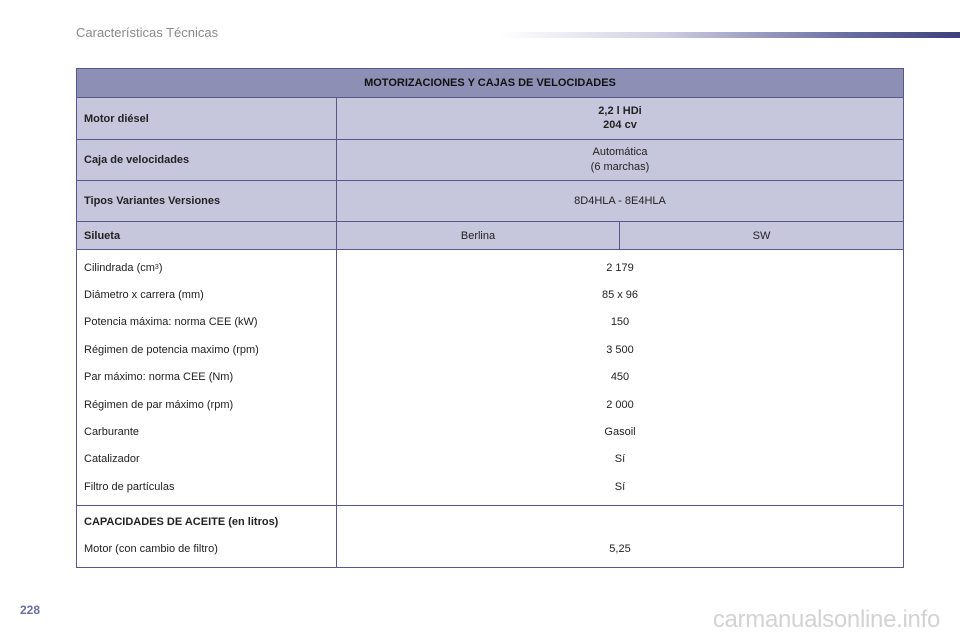  What do you see at coordinates (730, 35) in the screenshot?
I see `header-gradient-rule` at bounding box center [730, 35].